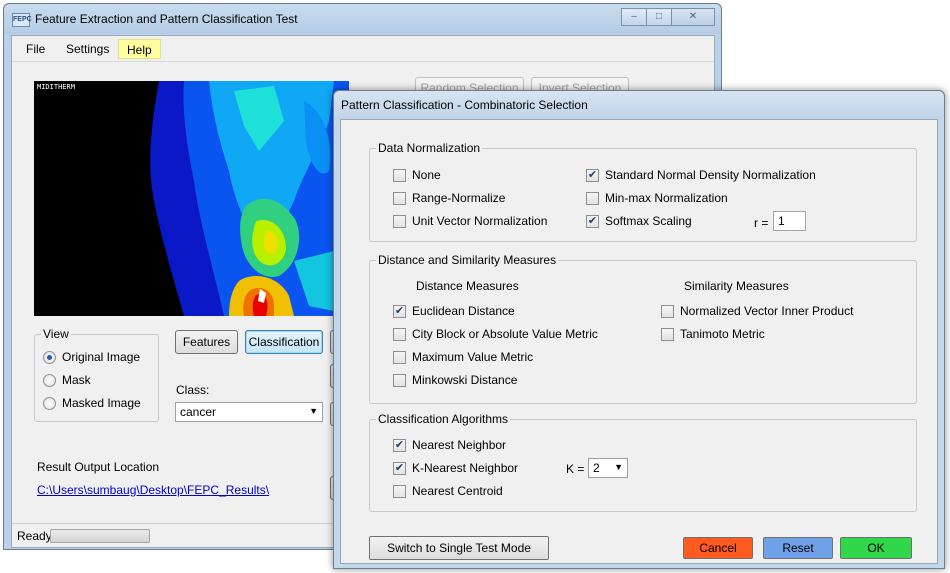 The width and height of the screenshot is (950, 573). What do you see at coordinates (459, 198) in the screenshot?
I see `checkbox-label: Range-Normalize` at bounding box center [459, 198].